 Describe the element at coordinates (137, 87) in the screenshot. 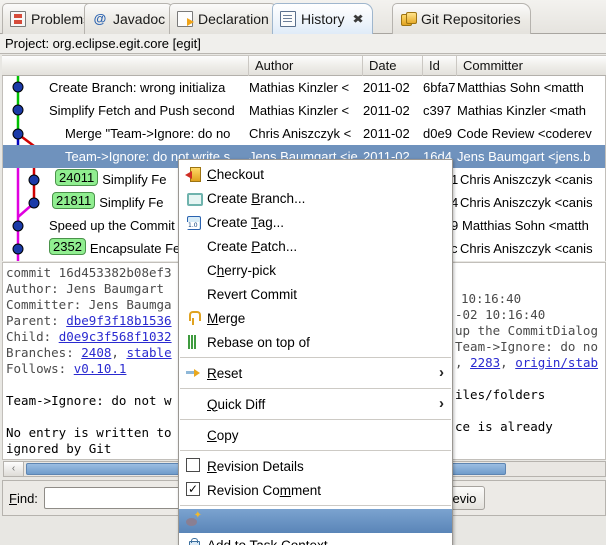

I see `cell-message: Create Branch: wrong initializa` at that location.